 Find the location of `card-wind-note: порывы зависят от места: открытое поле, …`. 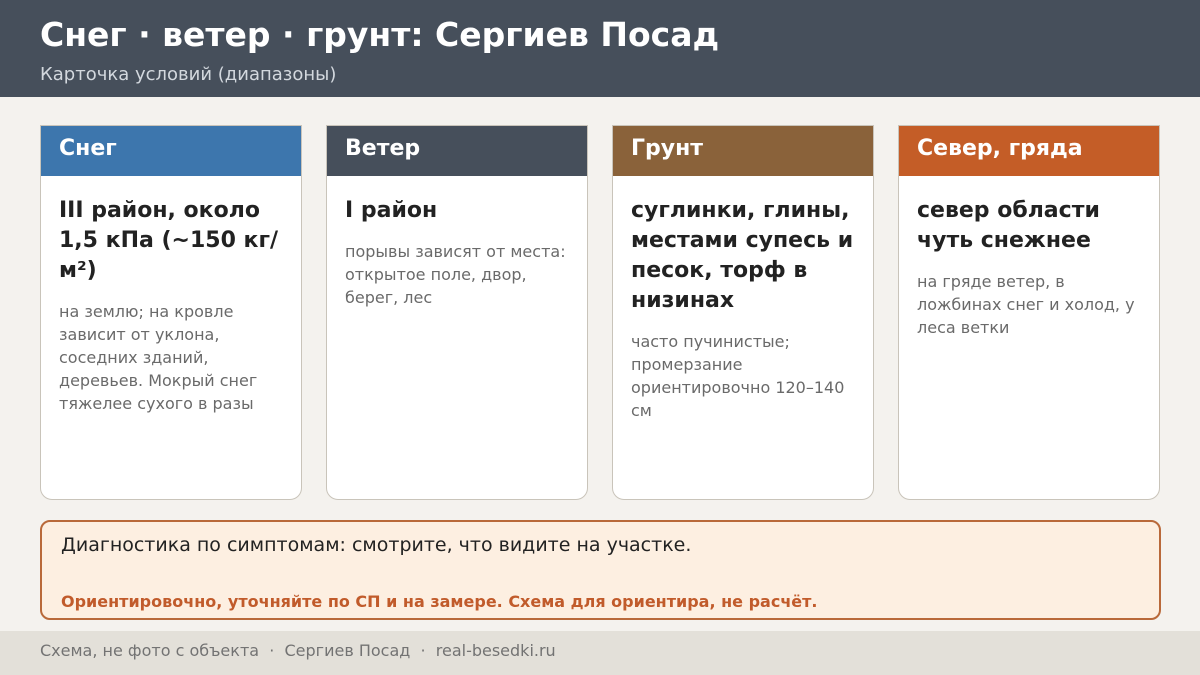

card-wind-note: порывы зависят от места: открытое поле, … is located at coordinates (455, 274).